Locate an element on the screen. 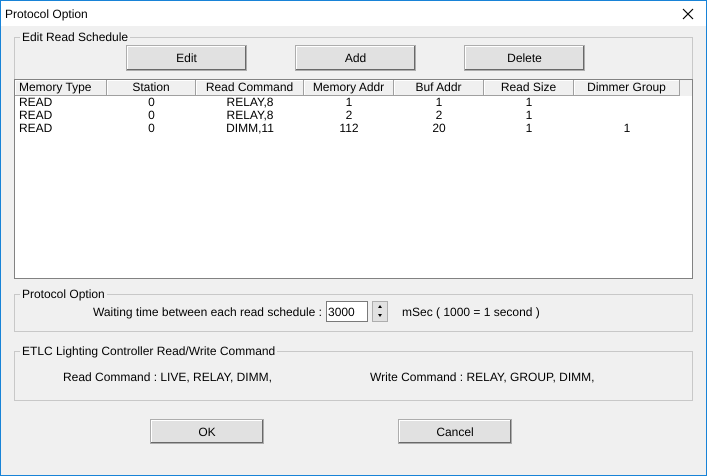 This screenshot has width=707, height=476. interval-field: 3000 is located at coordinates (347, 311).